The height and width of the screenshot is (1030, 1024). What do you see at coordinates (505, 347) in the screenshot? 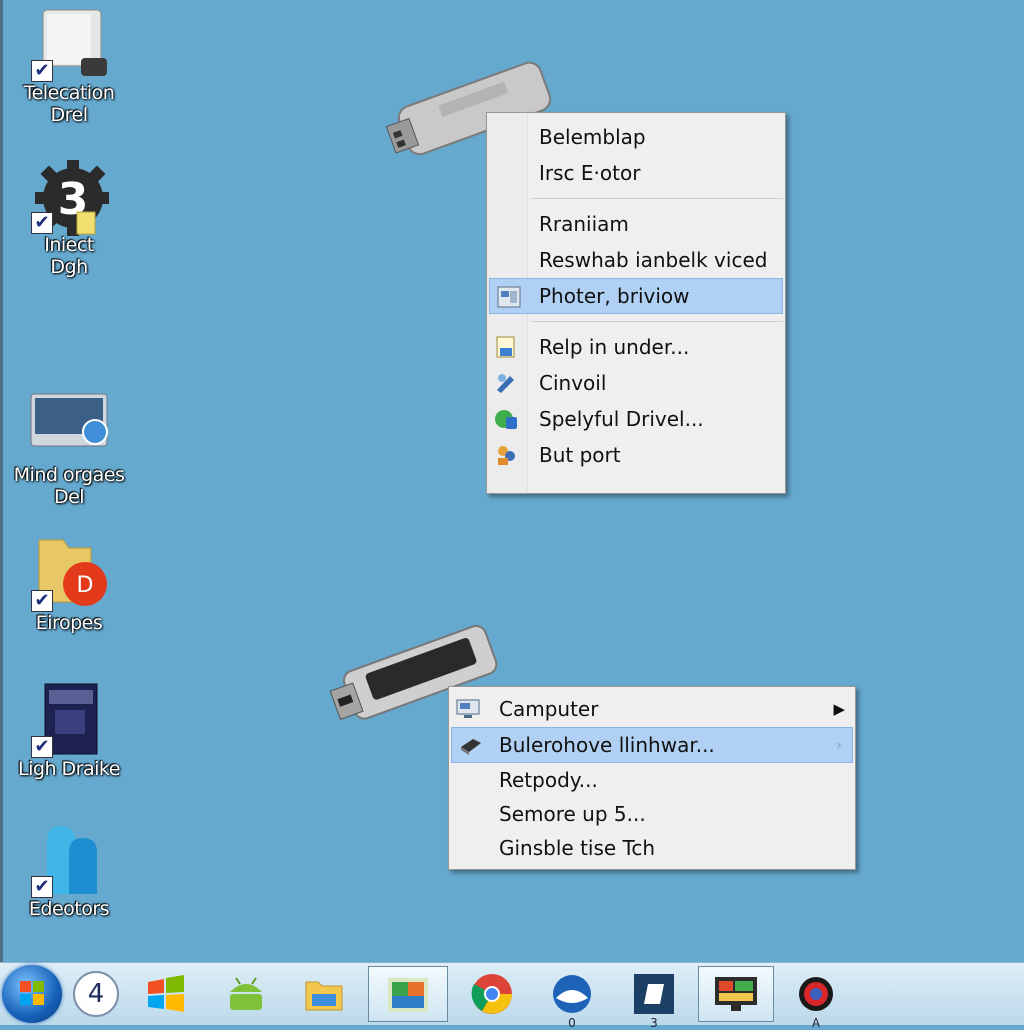
I see `document-icon` at bounding box center [505, 347].